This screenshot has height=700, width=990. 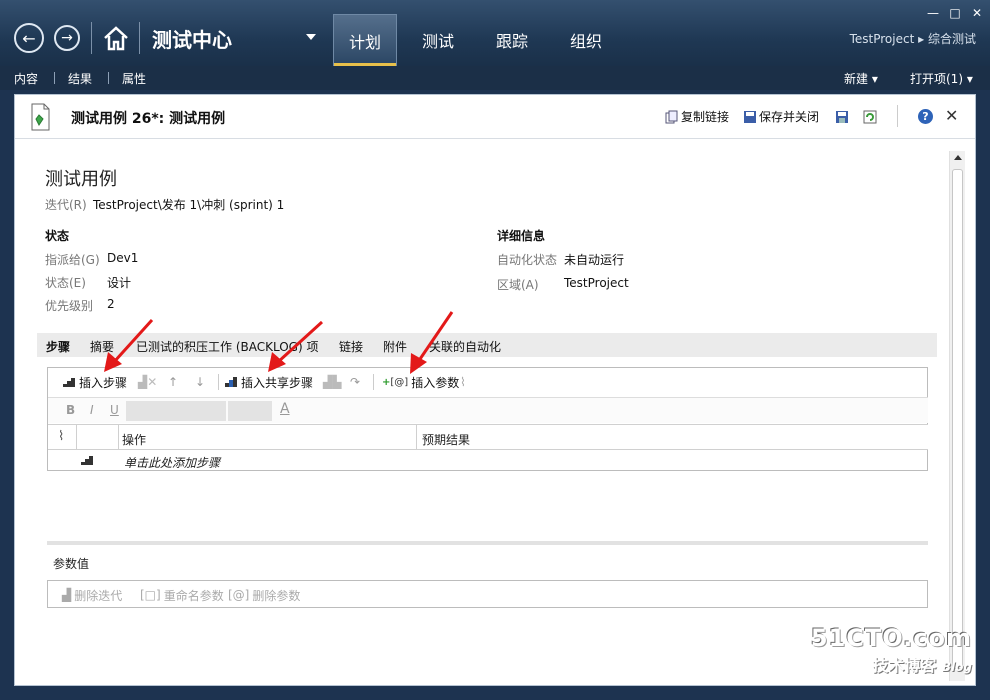 What do you see at coordinates (188, 204) in the screenshot?
I see `iteration-value: TestProject\发布 1\冲刺 (sprint) 1` at bounding box center [188, 204].